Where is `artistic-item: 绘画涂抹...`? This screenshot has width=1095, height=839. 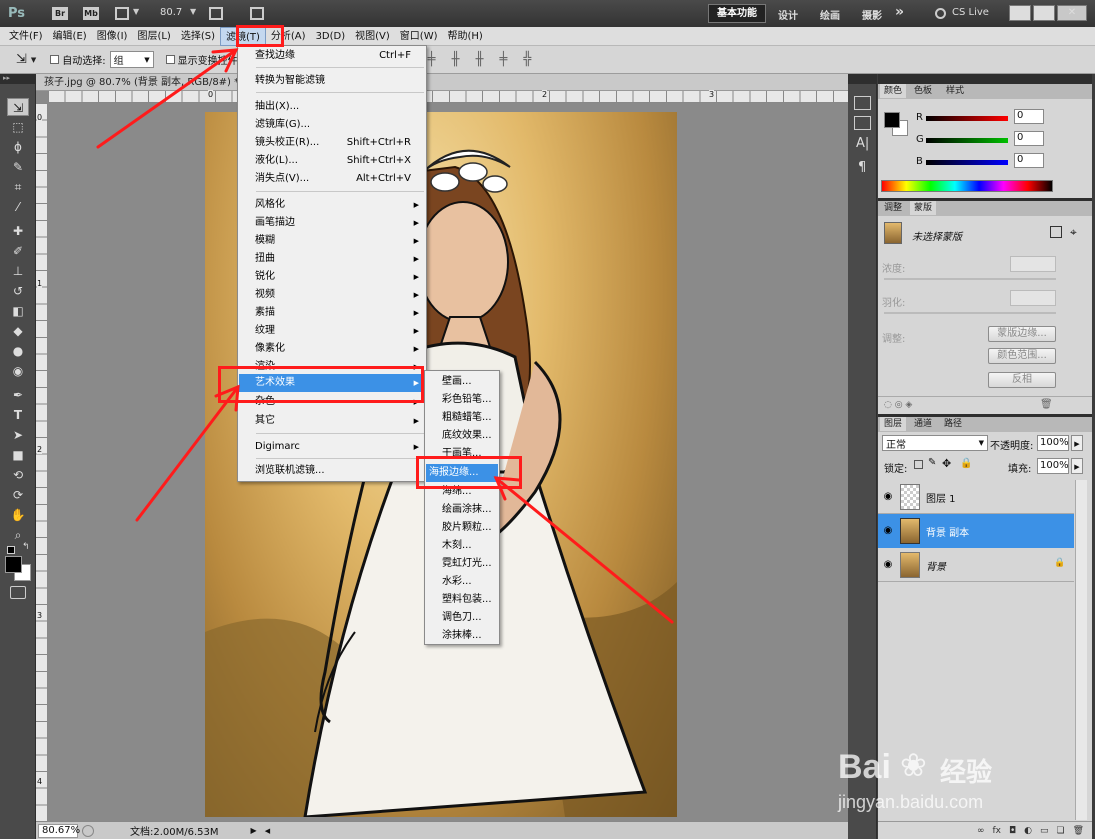 artistic-item: 绘画涂抹... is located at coordinates (462, 510).